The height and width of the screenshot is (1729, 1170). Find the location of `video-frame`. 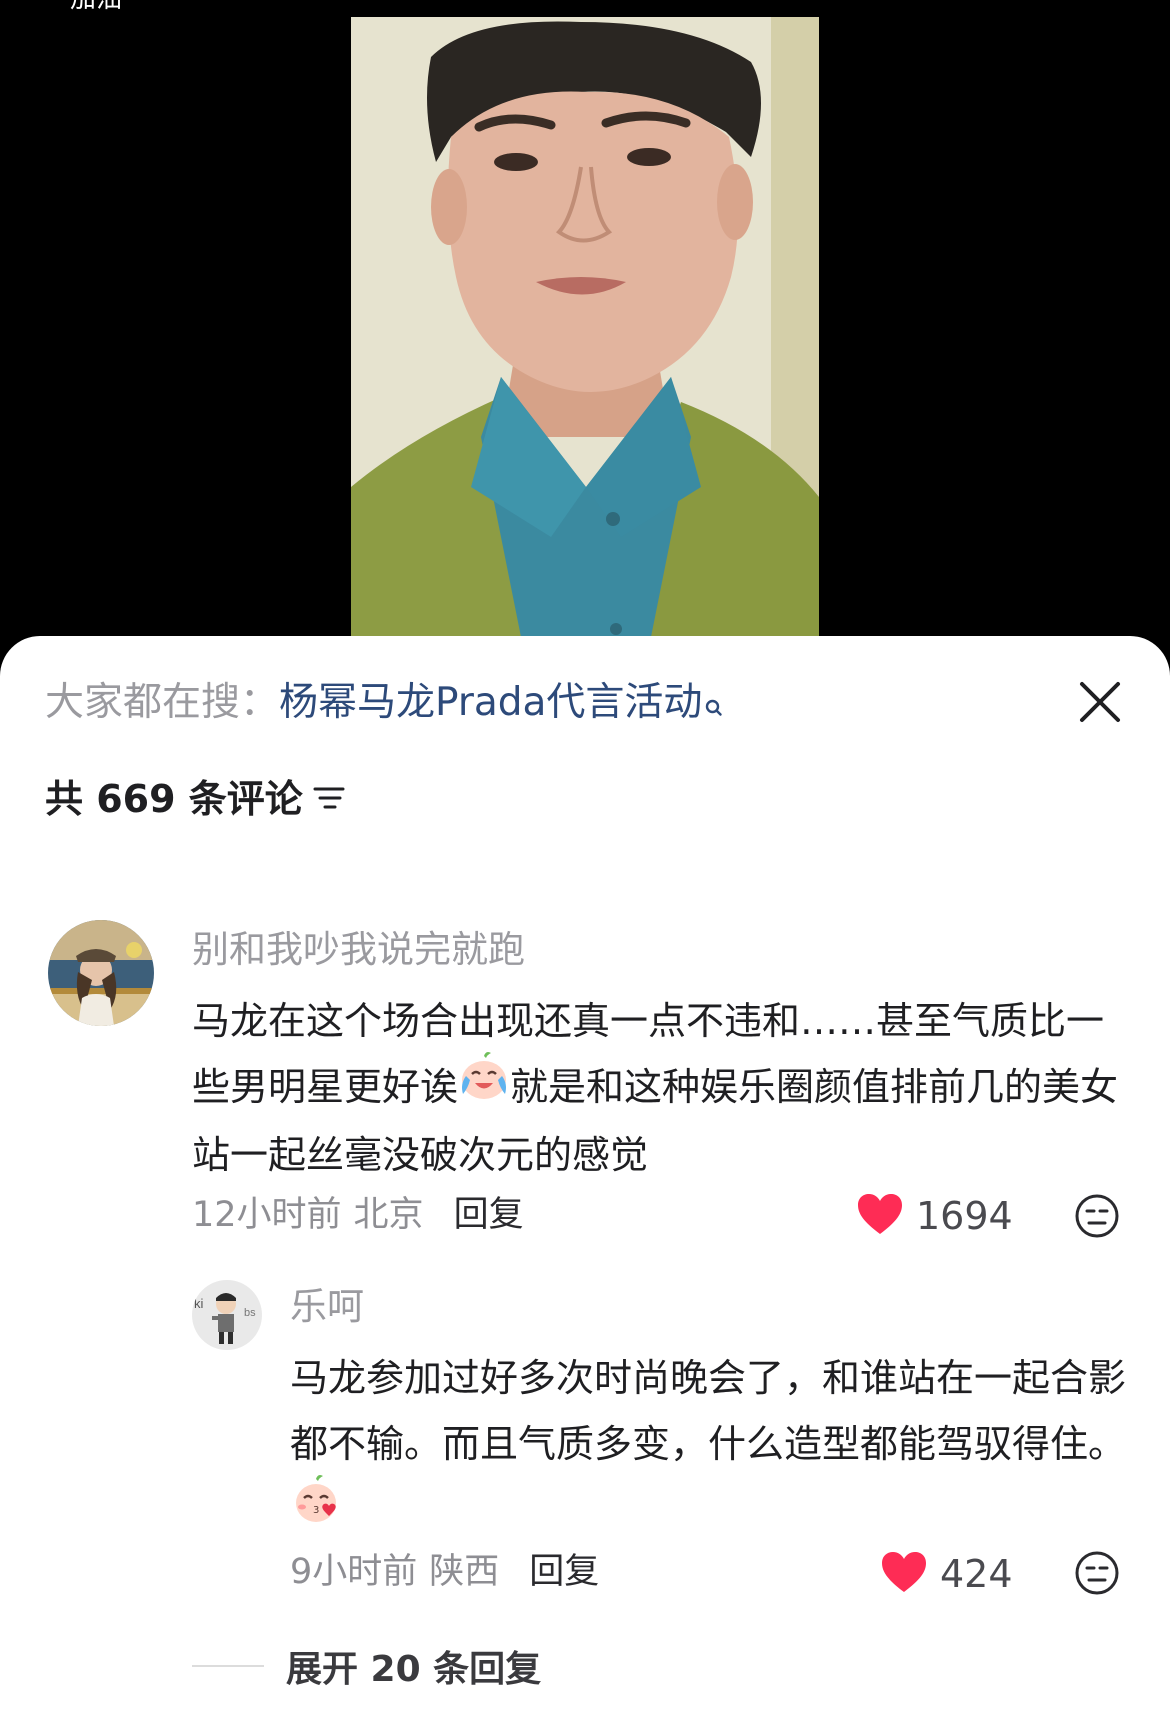

video-frame is located at coordinates (585, 327).